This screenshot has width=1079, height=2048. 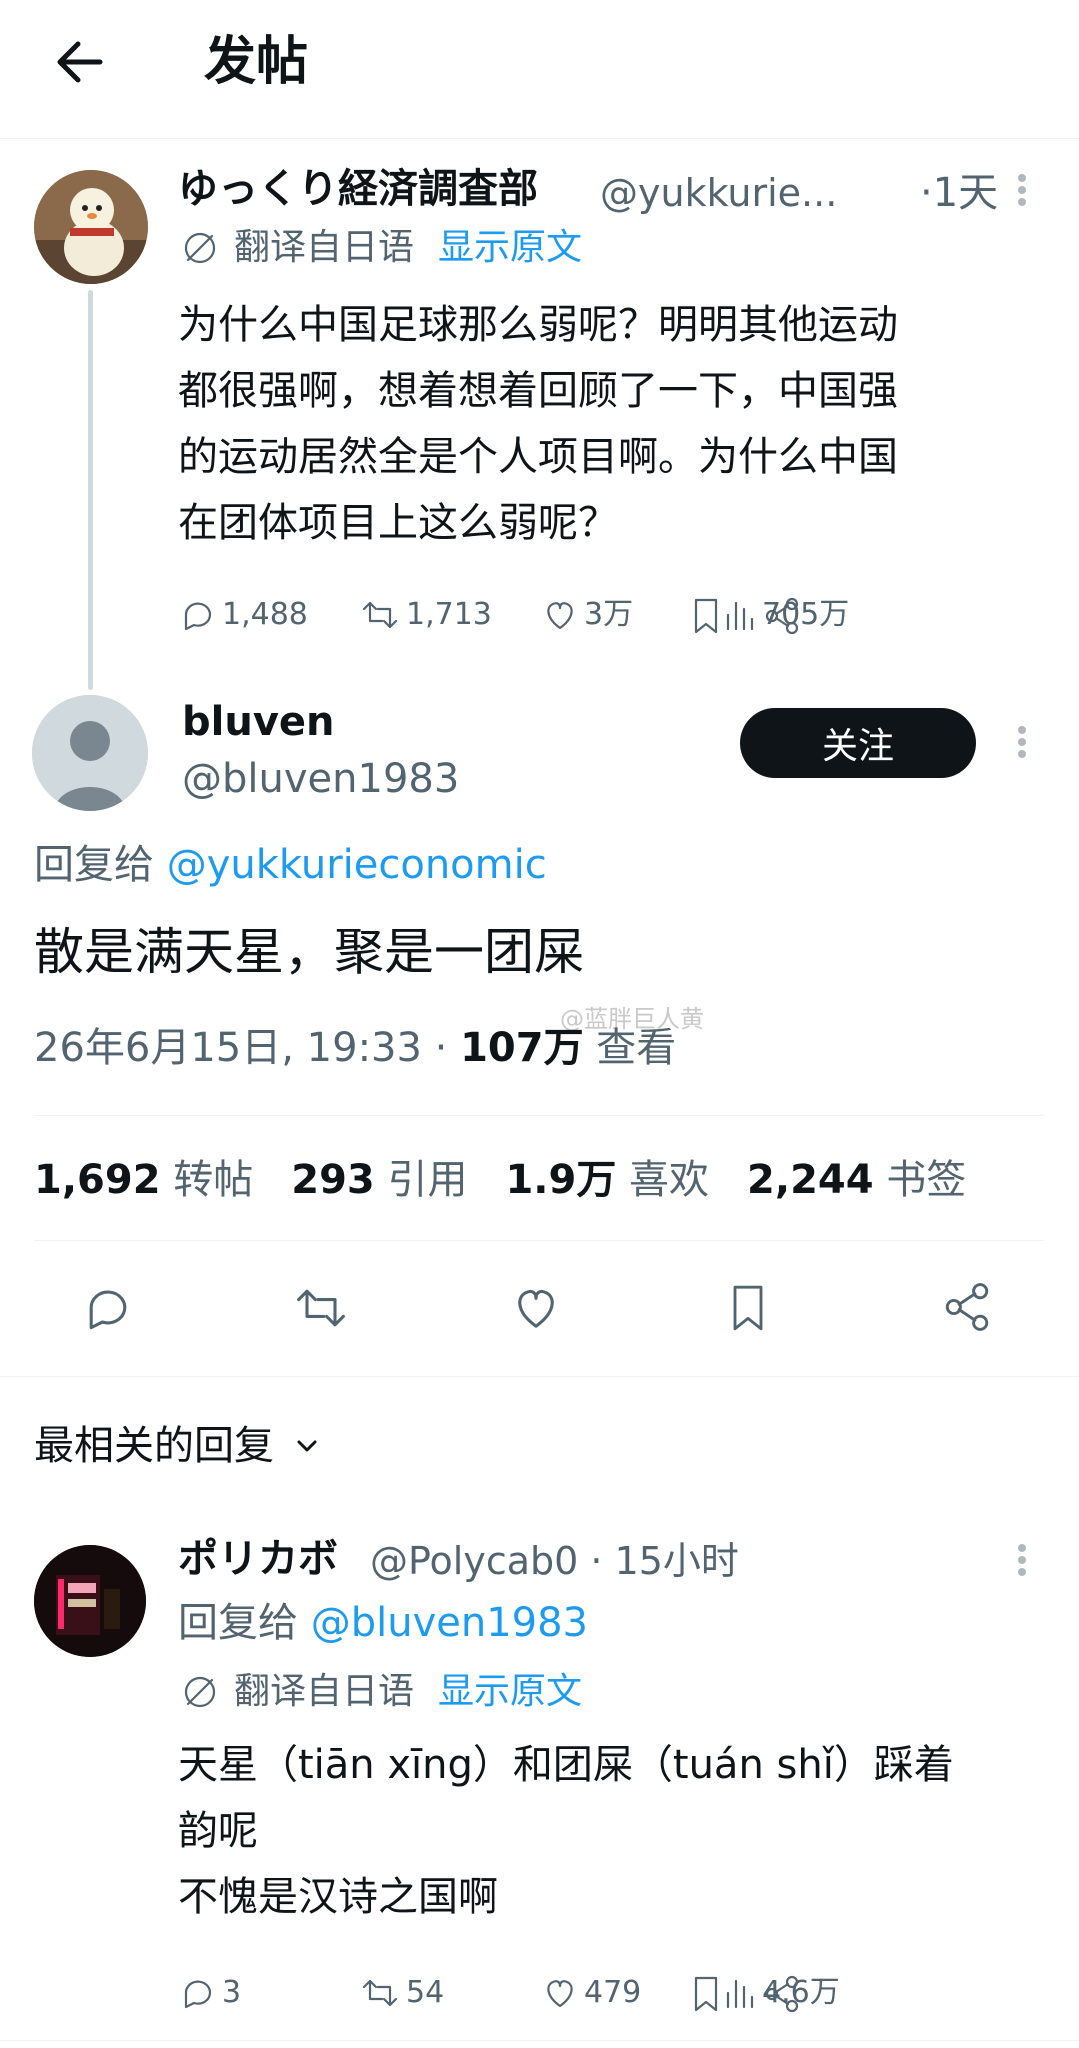 I want to click on tweet-meta: 26年6月15日, 19:33 · 107万 查看, so click(x=355, y=1048).